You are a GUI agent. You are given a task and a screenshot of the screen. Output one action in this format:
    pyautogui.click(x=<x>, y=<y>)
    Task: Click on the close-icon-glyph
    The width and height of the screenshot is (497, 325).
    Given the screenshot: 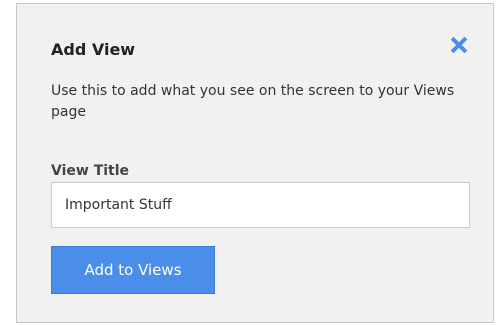 What is the action you would take?
    pyautogui.click(x=459, y=45)
    